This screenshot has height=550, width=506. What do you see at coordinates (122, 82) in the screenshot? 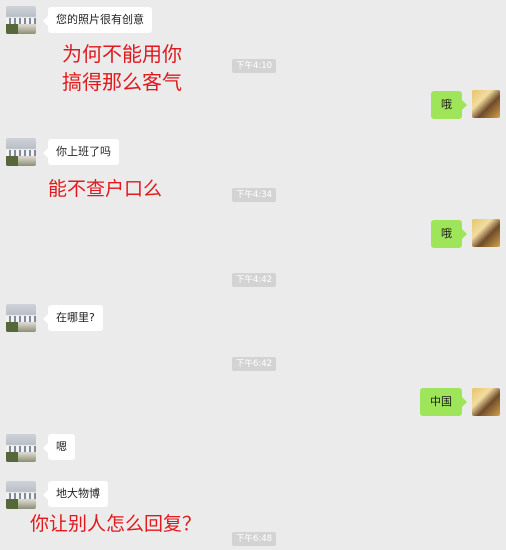
I see `annotation-caption-line: 搞得那么客气` at bounding box center [122, 82].